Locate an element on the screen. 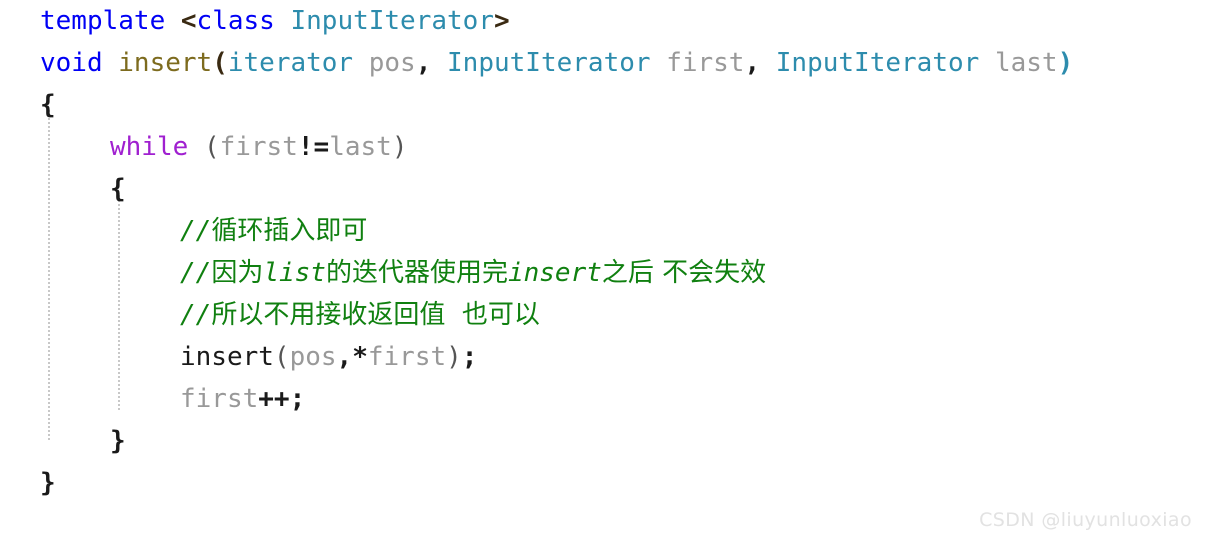 The image size is (1206, 539). token-punct: != is located at coordinates (313, 147).